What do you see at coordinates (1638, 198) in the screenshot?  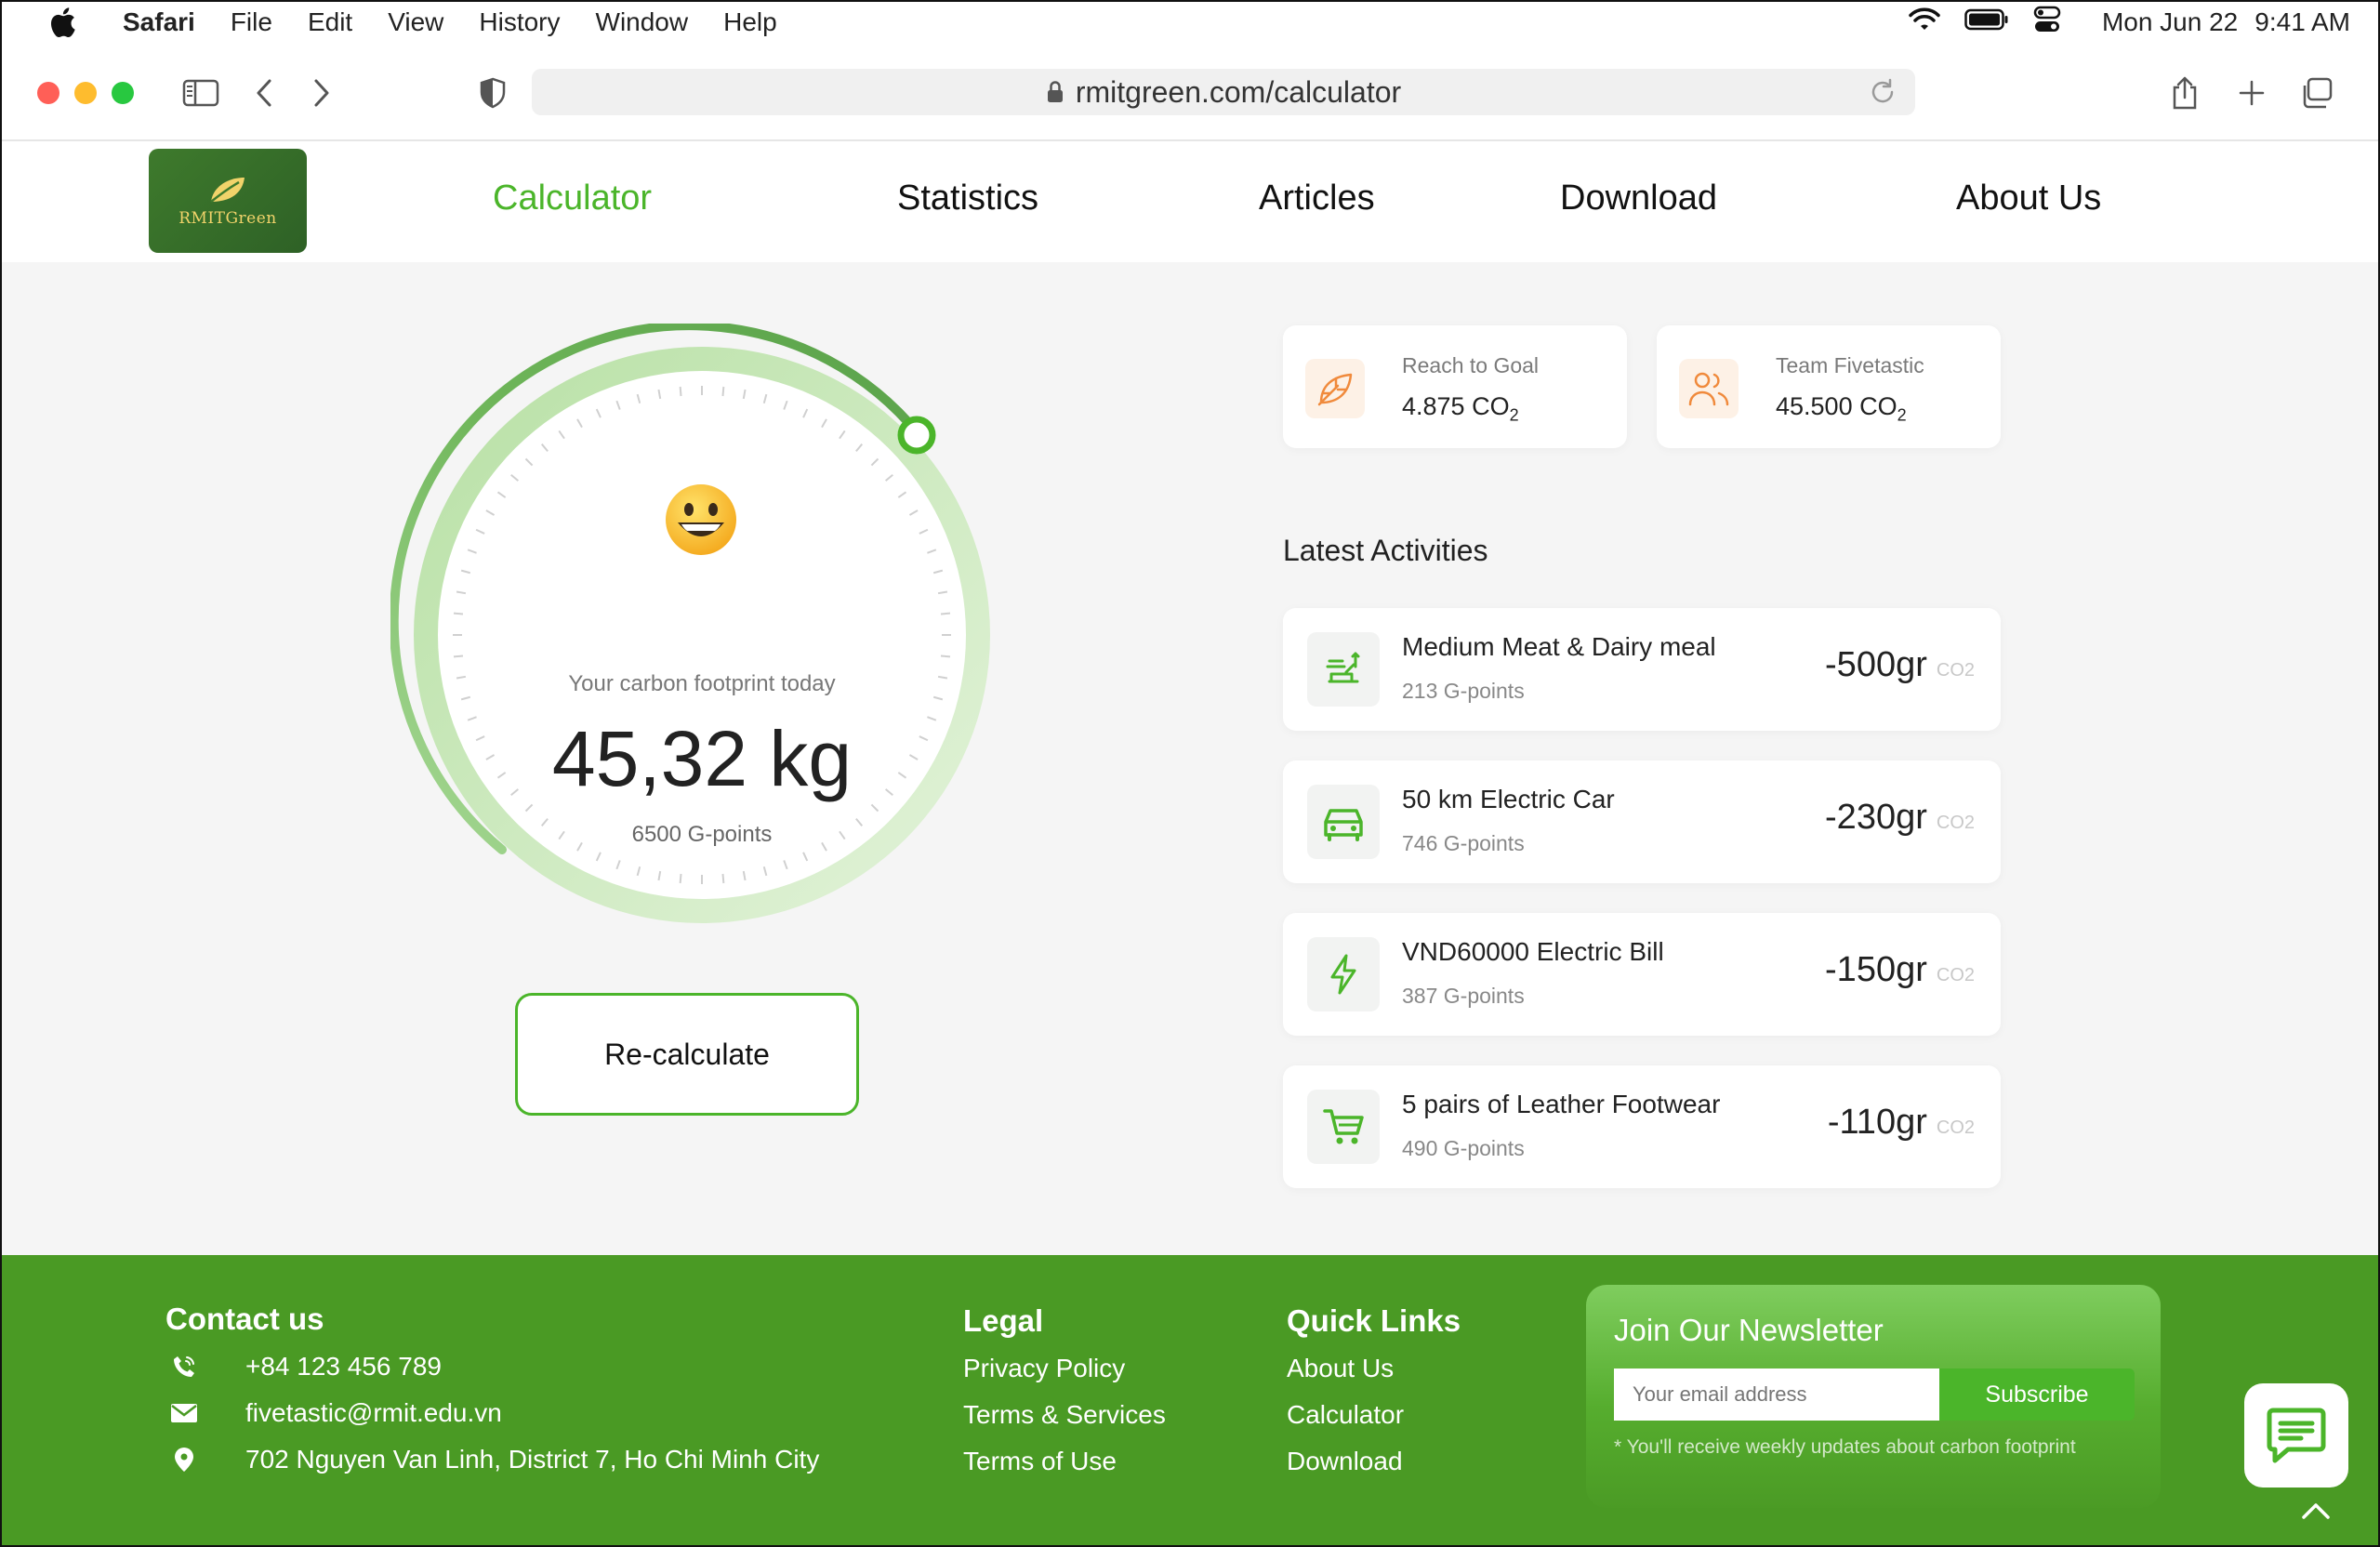 I see `nav-download: Download` at bounding box center [1638, 198].